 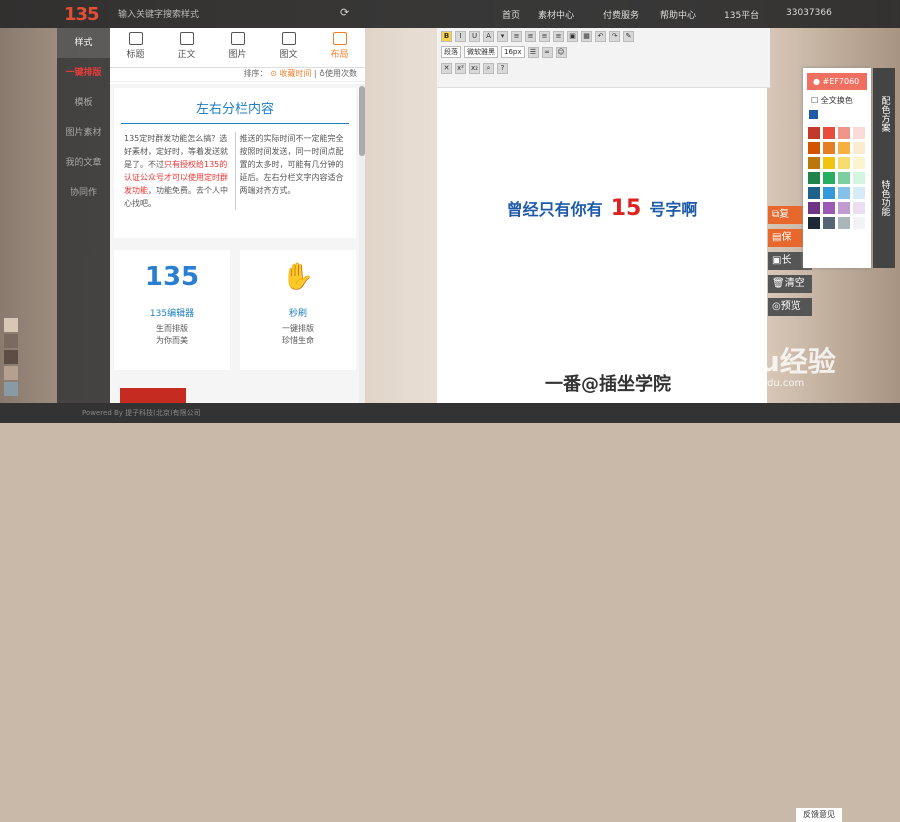 I want to click on tab-features: 特色功能, so click(x=884, y=198).